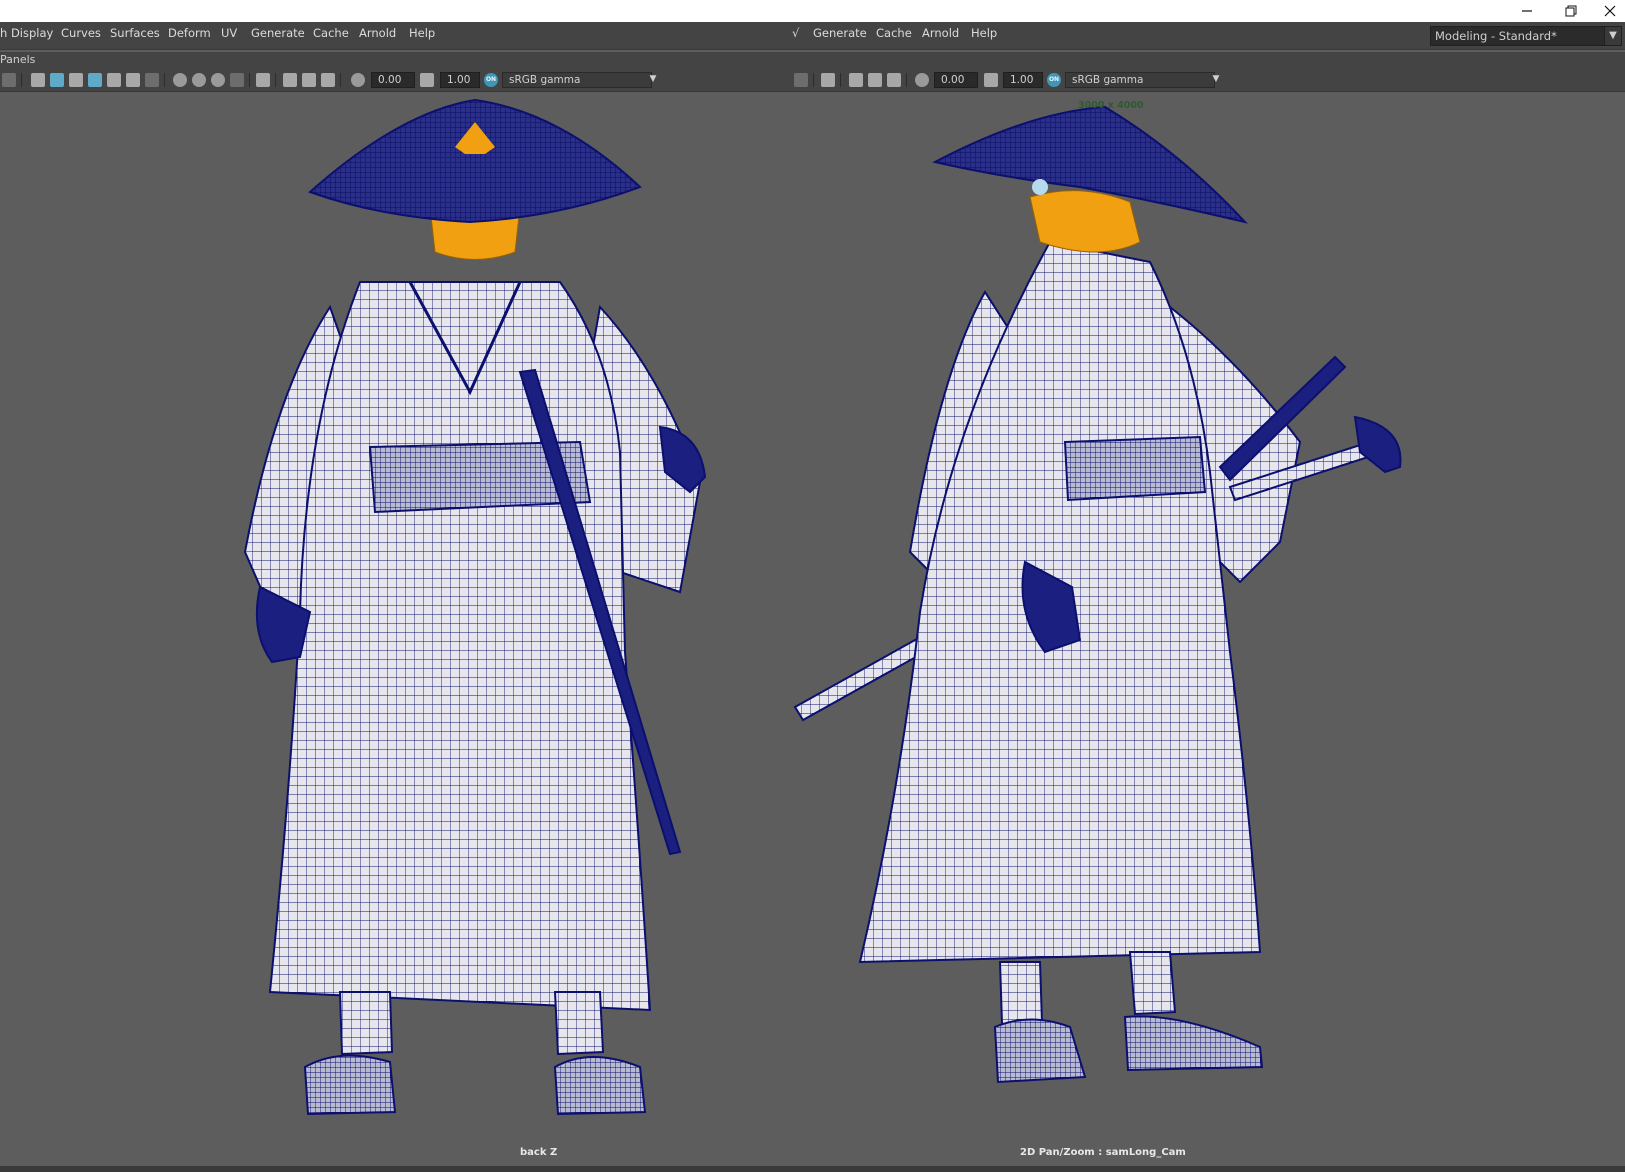  I want to click on menu-arnold-right: Arnold, so click(940, 36).